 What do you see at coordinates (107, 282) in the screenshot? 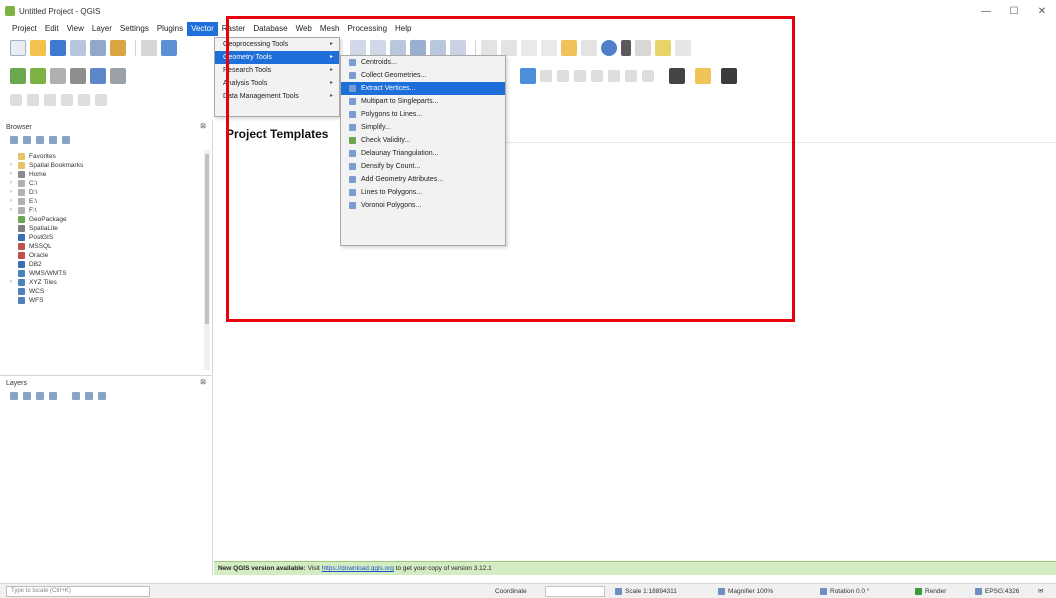
I see `browser-item: › XYZ Tiles` at bounding box center [107, 282].